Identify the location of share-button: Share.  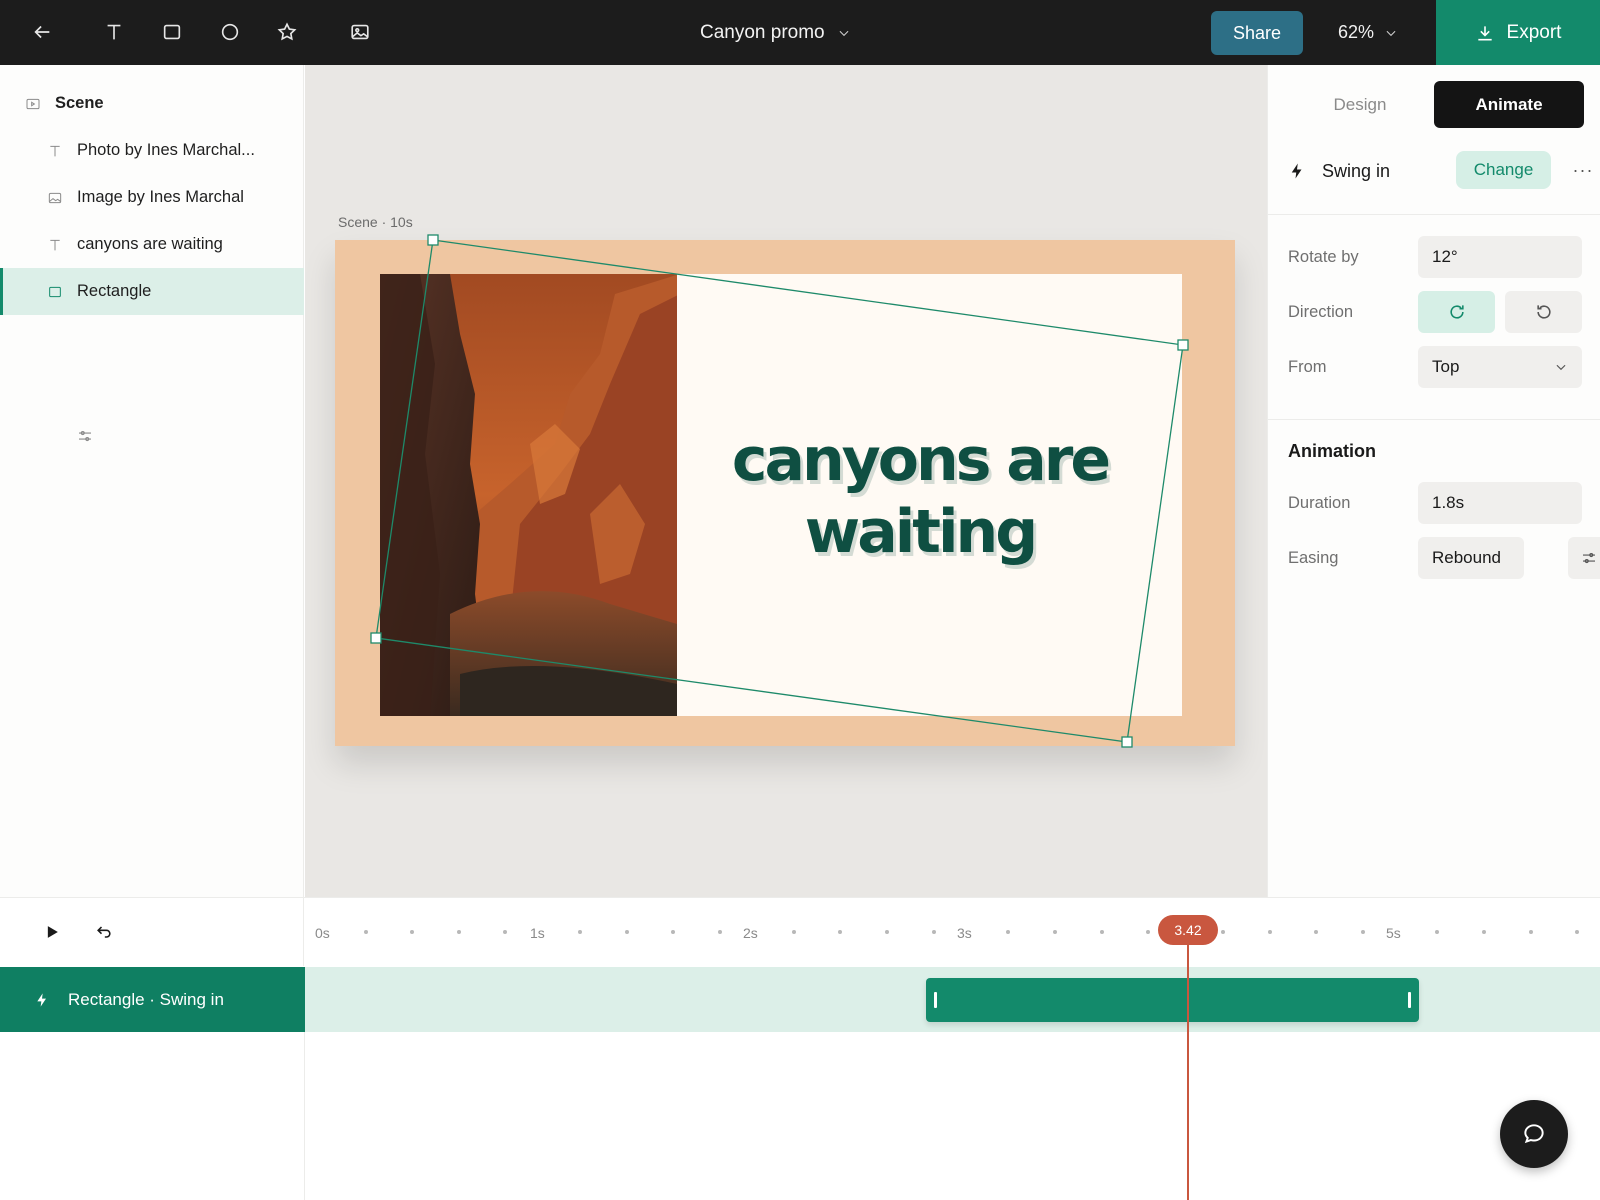
(1257, 33).